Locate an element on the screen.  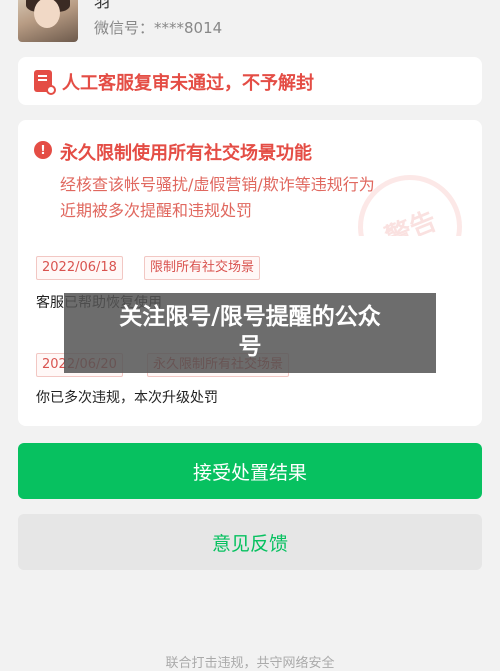
review-status-card: 人工客服复审未通过，不予解封 is located at coordinates (250, 81).